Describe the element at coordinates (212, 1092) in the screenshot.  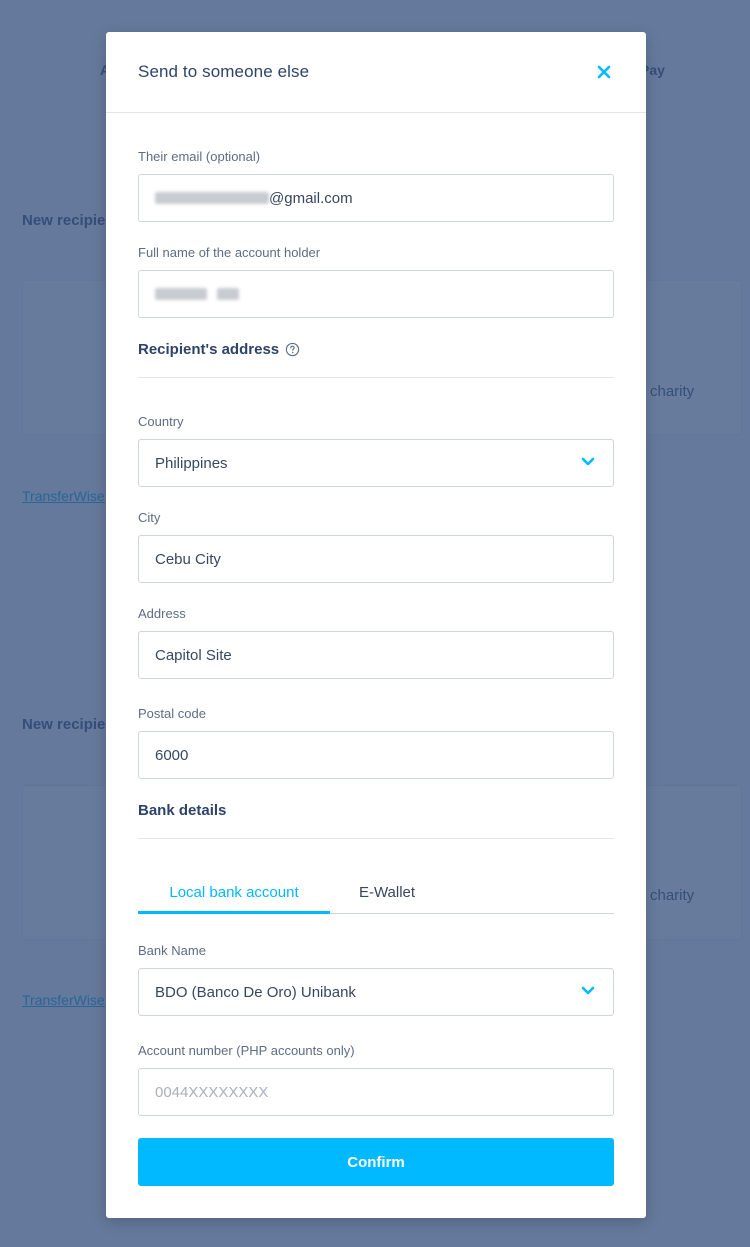
I see `account-number-placeholder: 0044XXXXXXXX` at that location.